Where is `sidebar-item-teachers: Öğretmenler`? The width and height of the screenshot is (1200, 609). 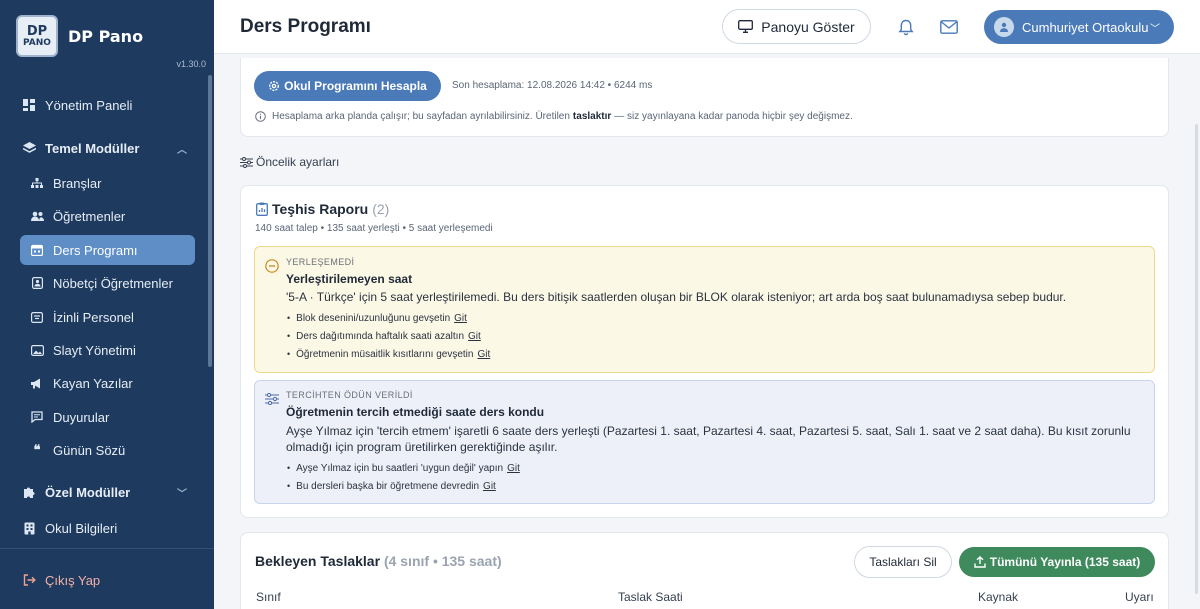
sidebar-item-teachers: Öğretmenler is located at coordinates (107, 216).